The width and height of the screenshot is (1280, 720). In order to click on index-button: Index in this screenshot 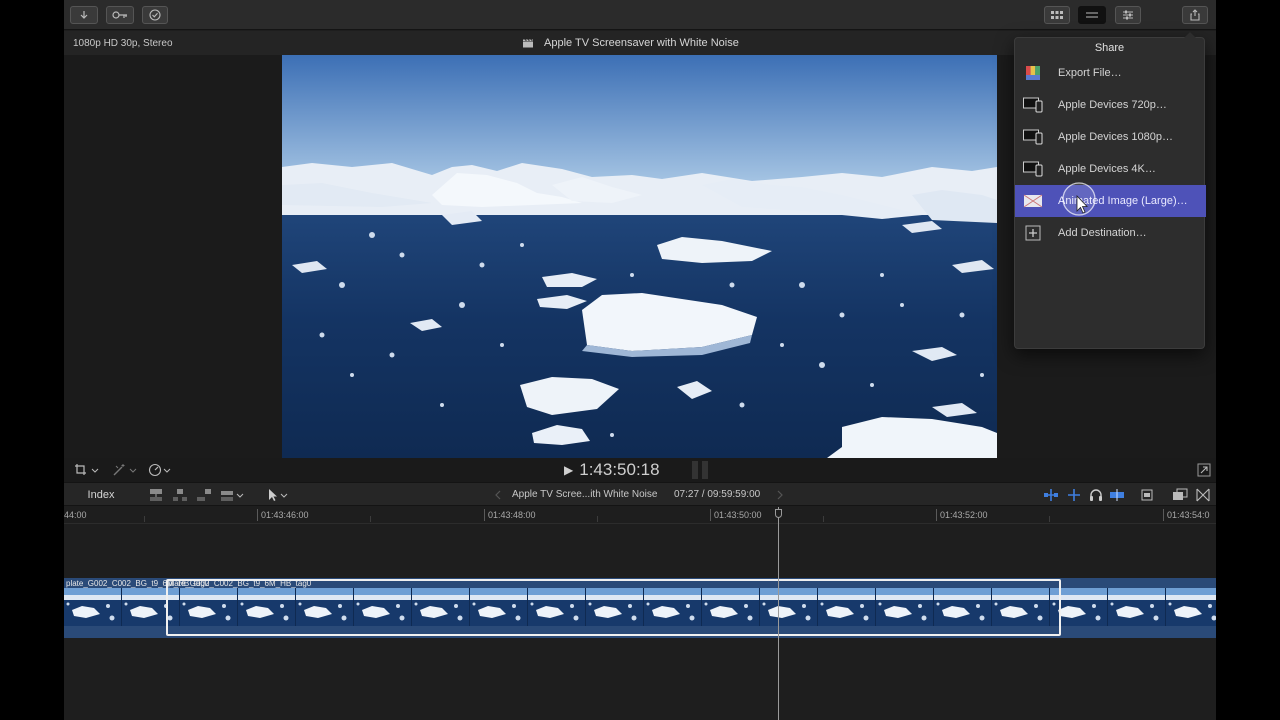, I will do `click(101, 495)`.